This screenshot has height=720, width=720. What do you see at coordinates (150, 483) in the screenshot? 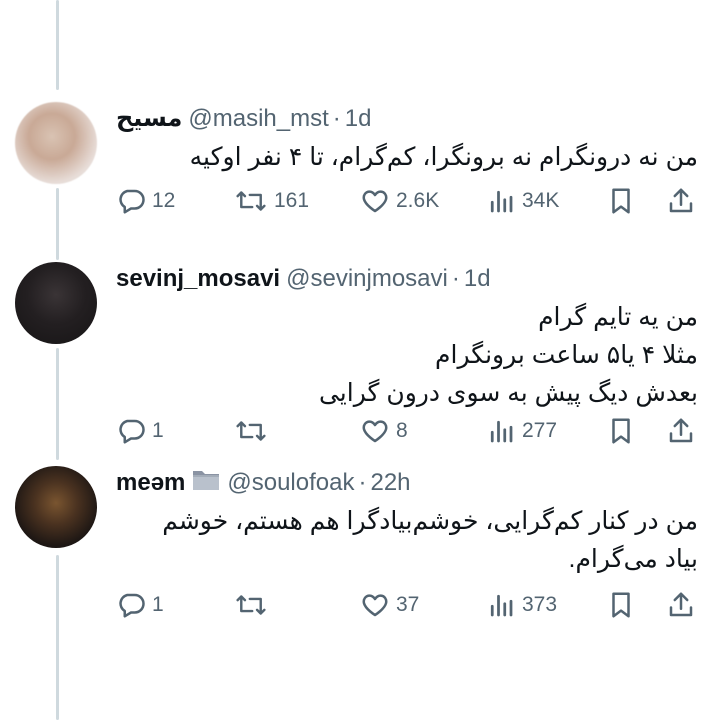
I see `display-name: meəm` at bounding box center [150, 483].